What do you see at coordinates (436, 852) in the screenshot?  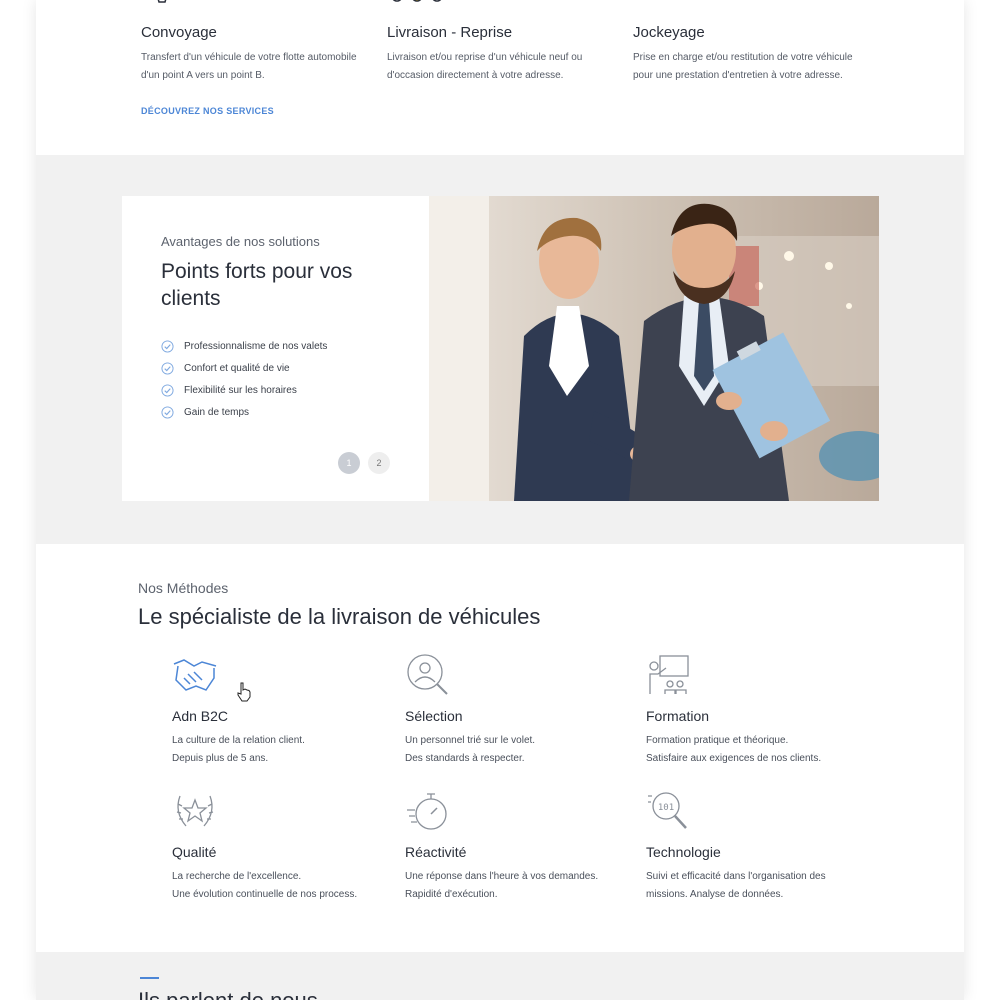 I see `method-title: Réactivité` at bounding box center [436, 852].